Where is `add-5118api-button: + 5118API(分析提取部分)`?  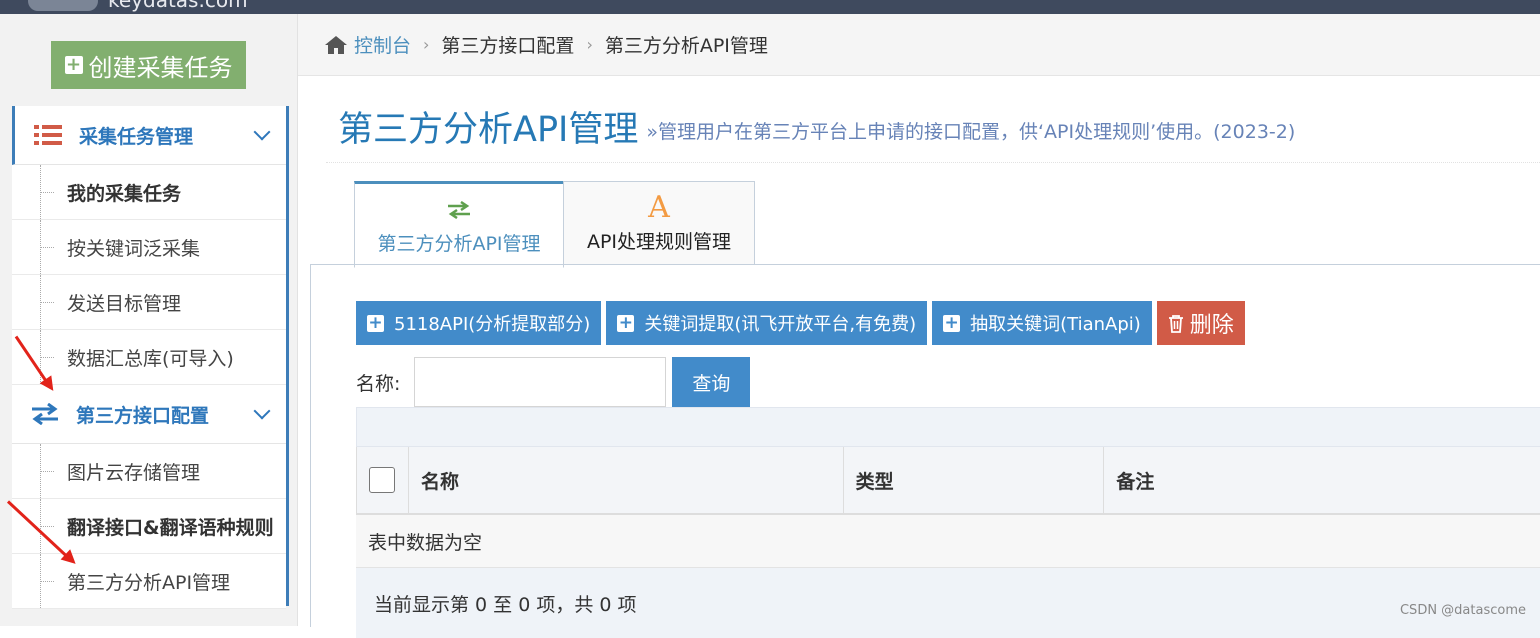 add-5118api-button: + 5118API(分析提取部分) is located at coordinates (479, 323).